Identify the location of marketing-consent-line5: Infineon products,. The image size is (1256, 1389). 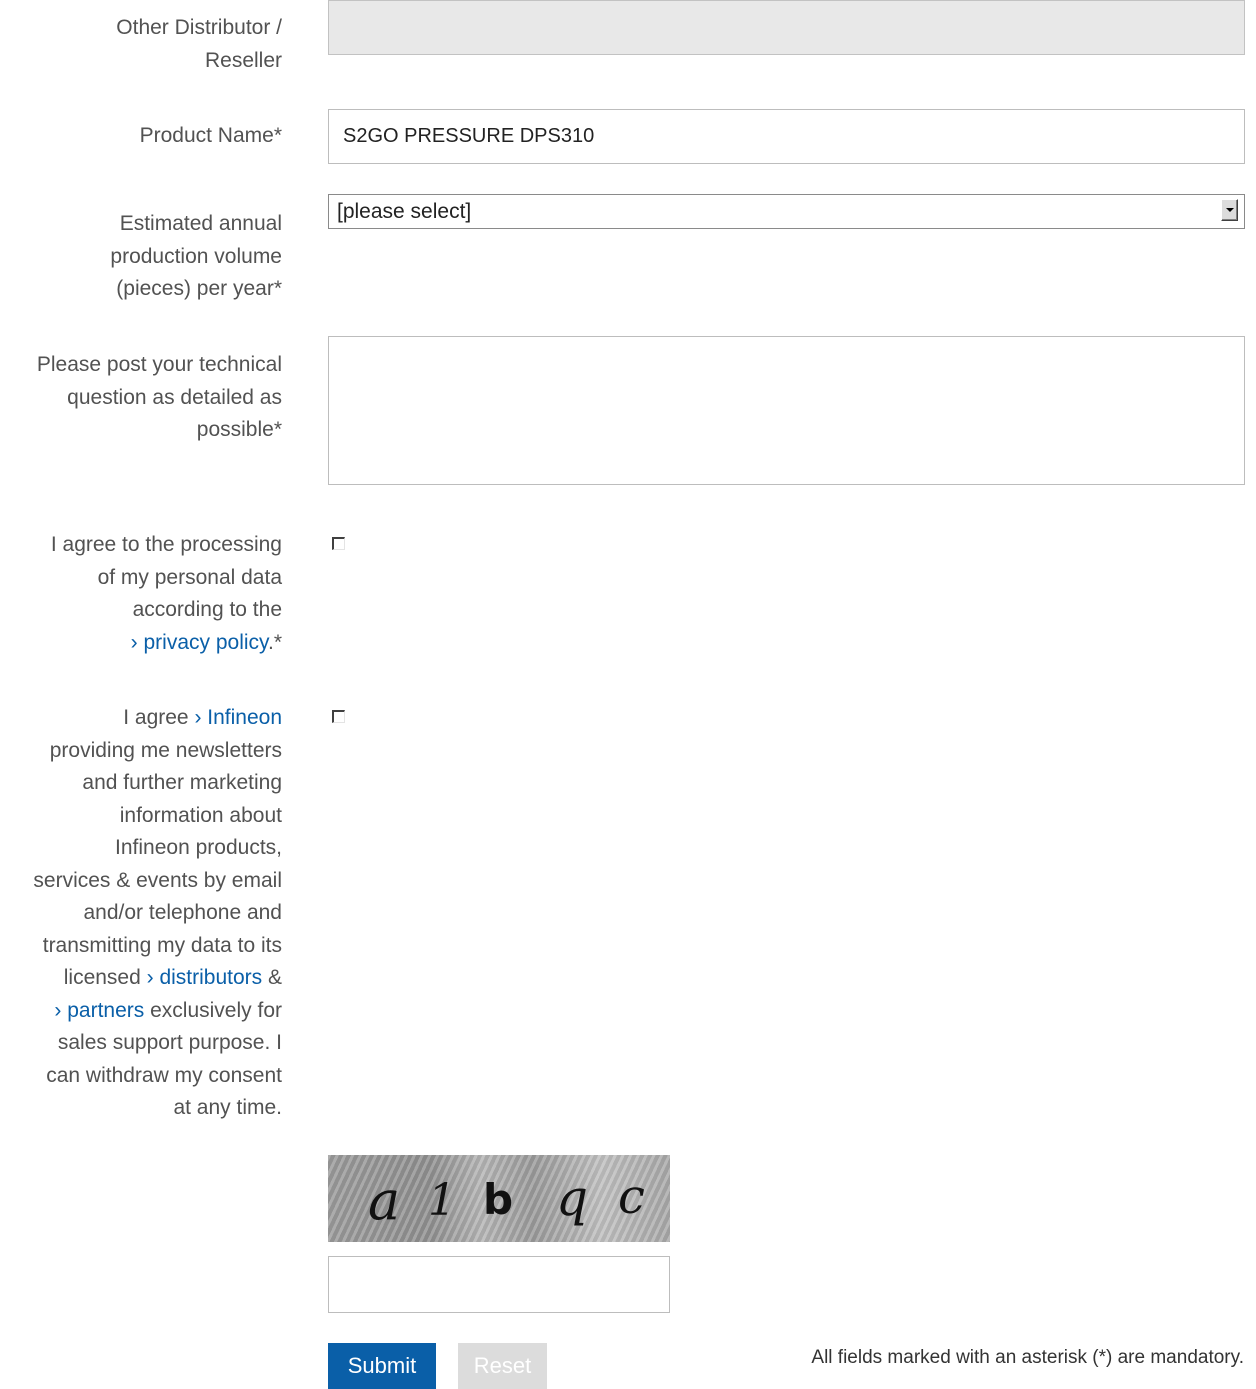
(198, 847).